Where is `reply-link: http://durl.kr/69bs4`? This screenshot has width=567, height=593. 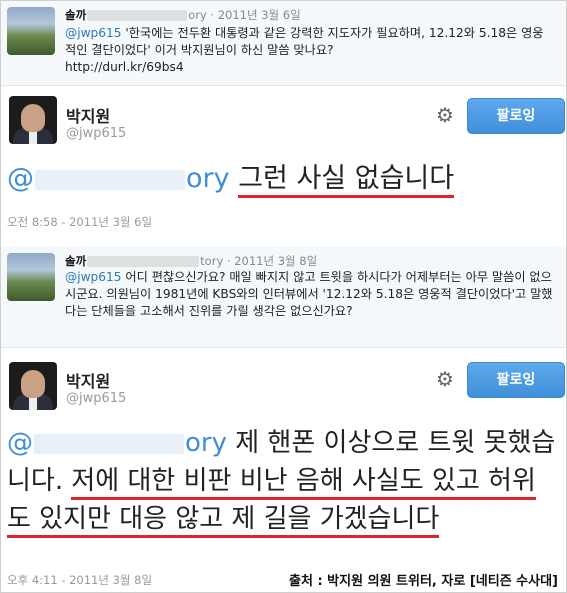 reply-link: http://durl.kr/69bs4 is located at coordinates (124, 67).